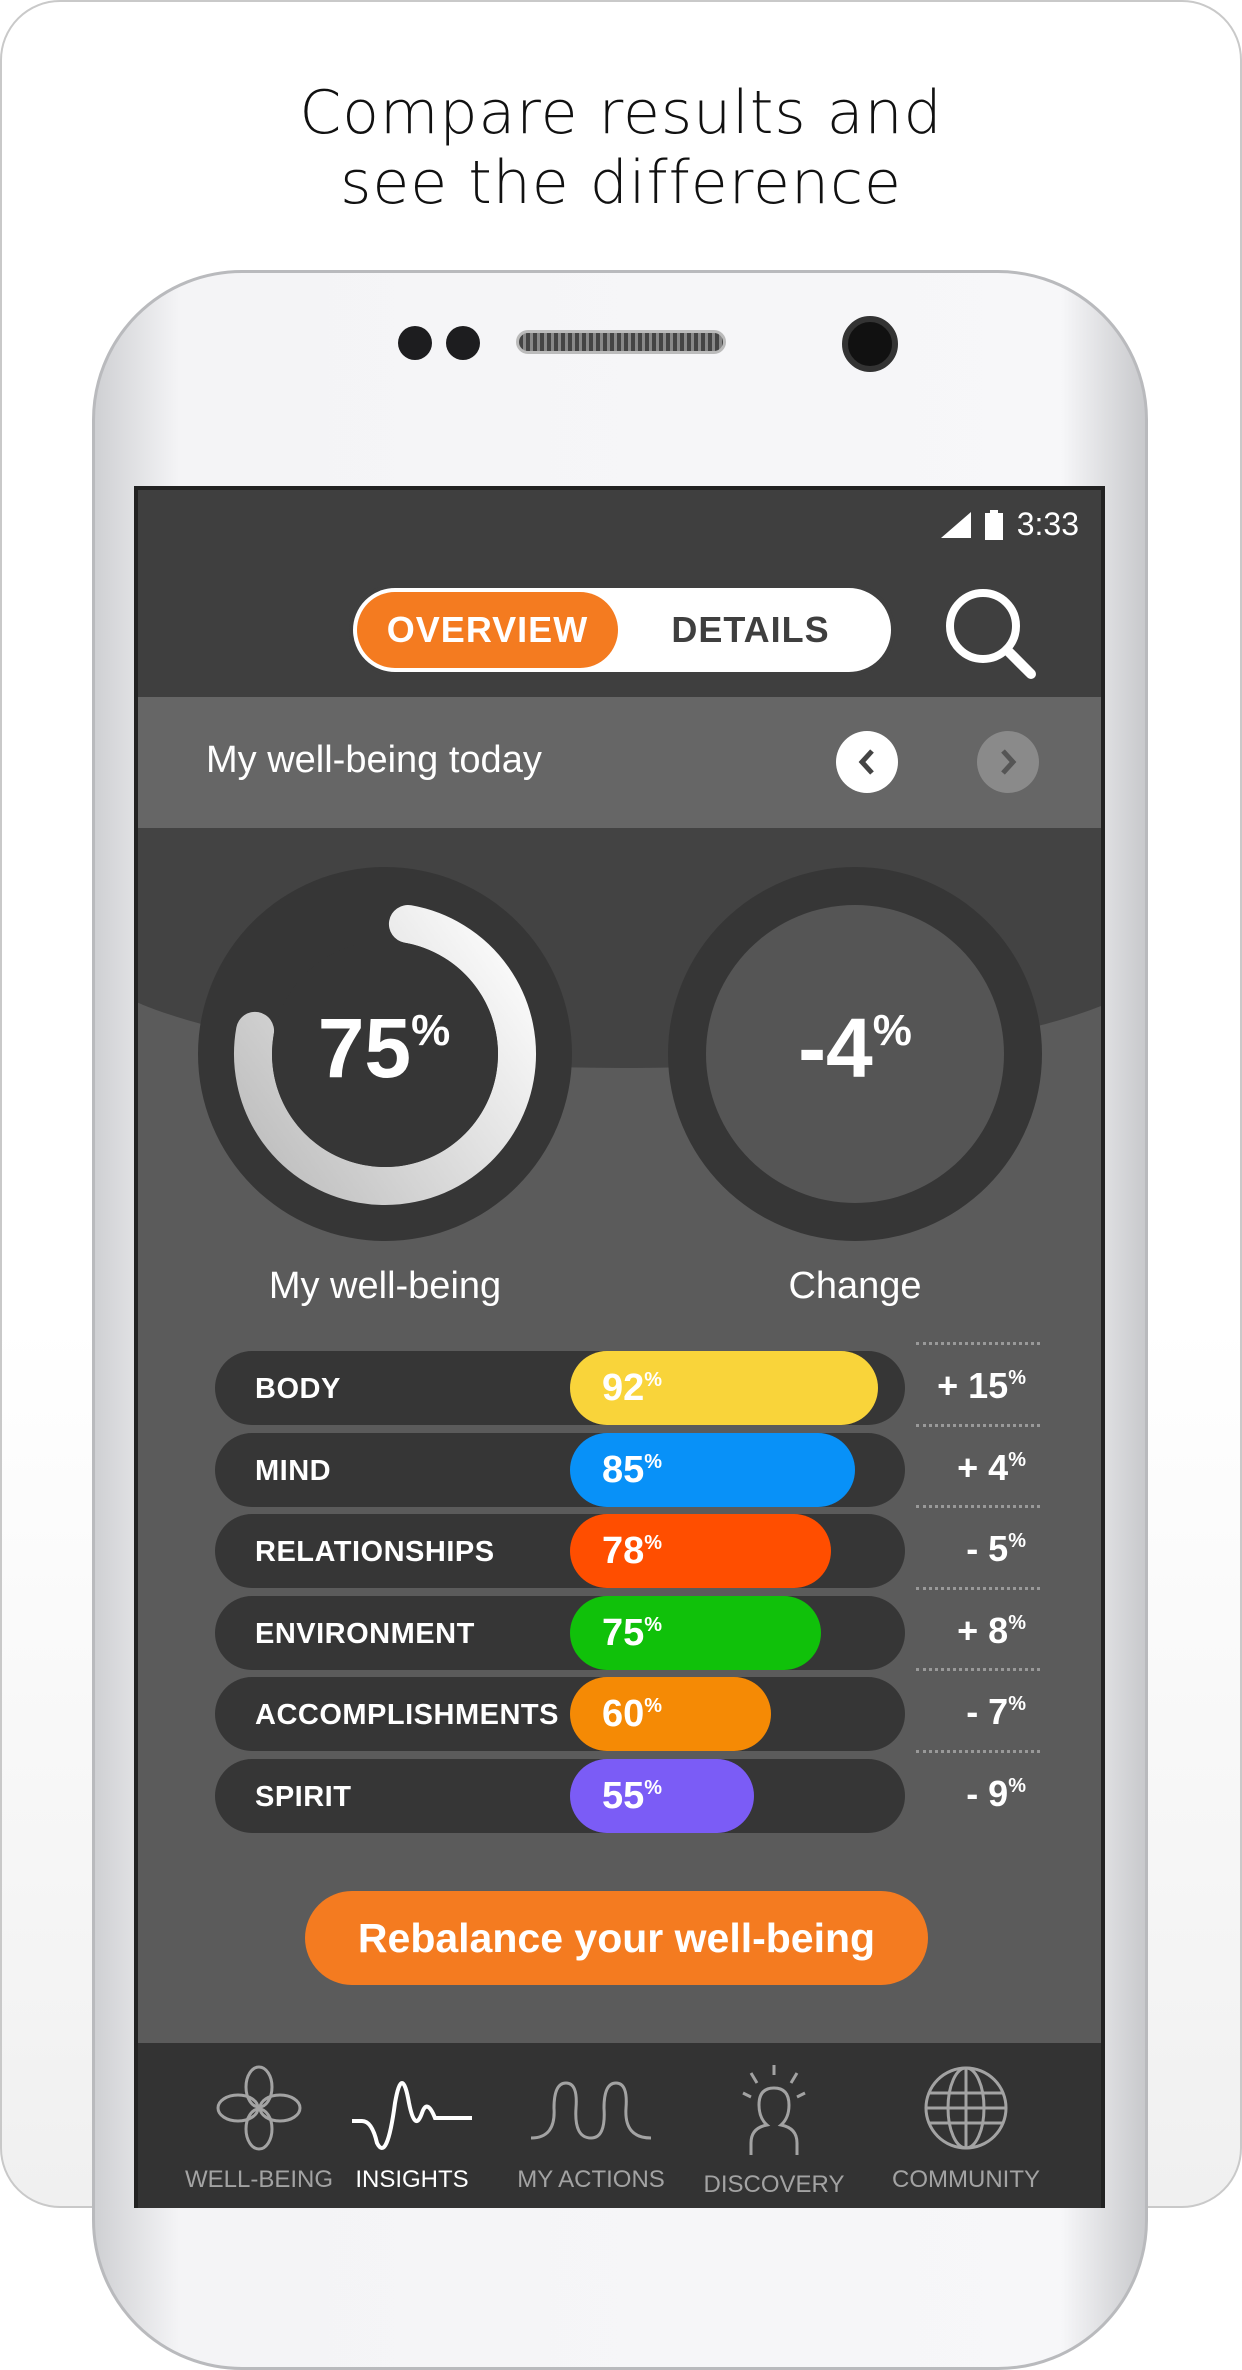 This screenshot has width=1242, height=2370. I want to click on category-bar: 55%, so click(662, 1795).